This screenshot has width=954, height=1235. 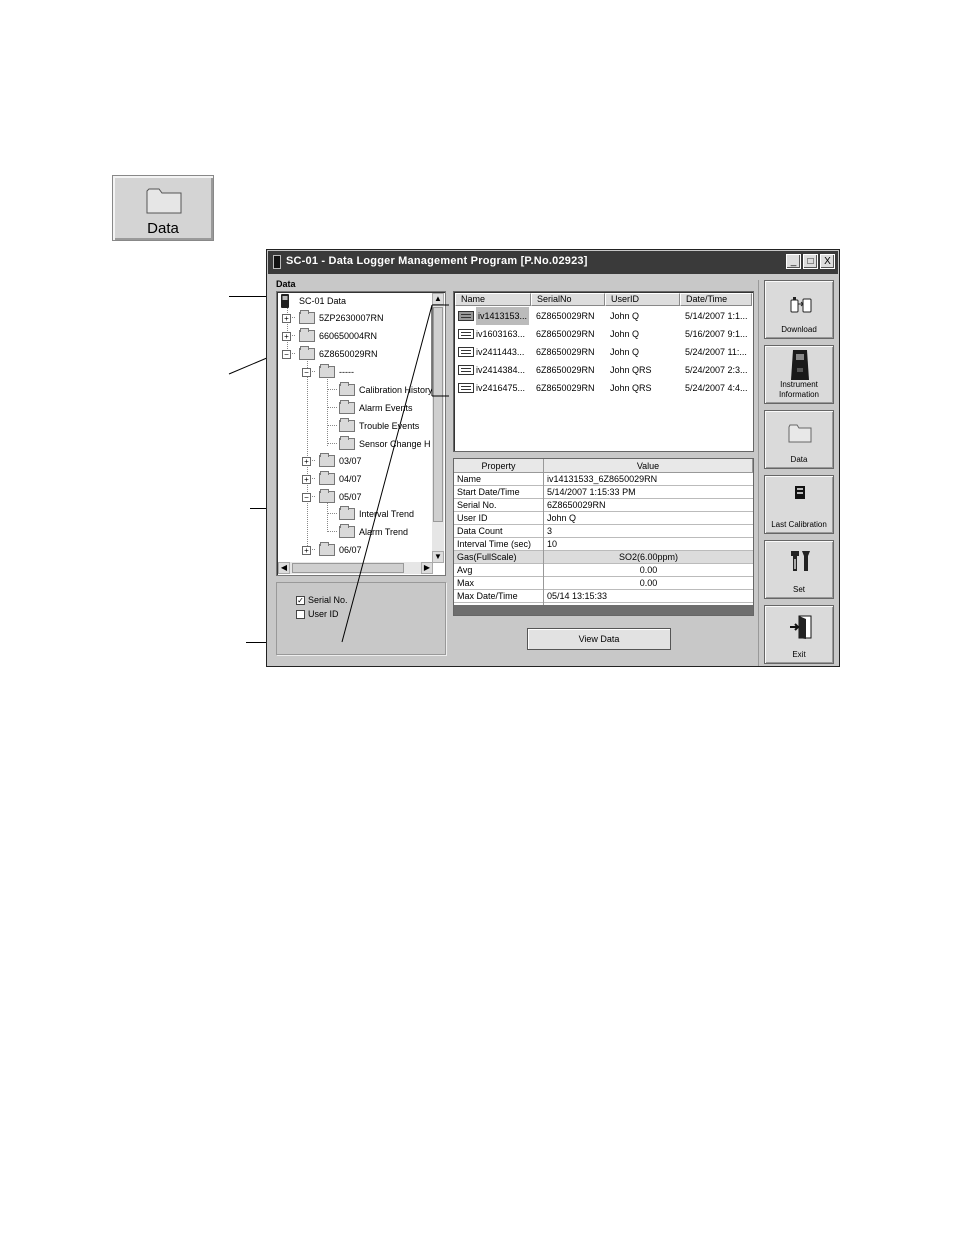 I want to click on property-header: Property, so click(x=499, y=466).